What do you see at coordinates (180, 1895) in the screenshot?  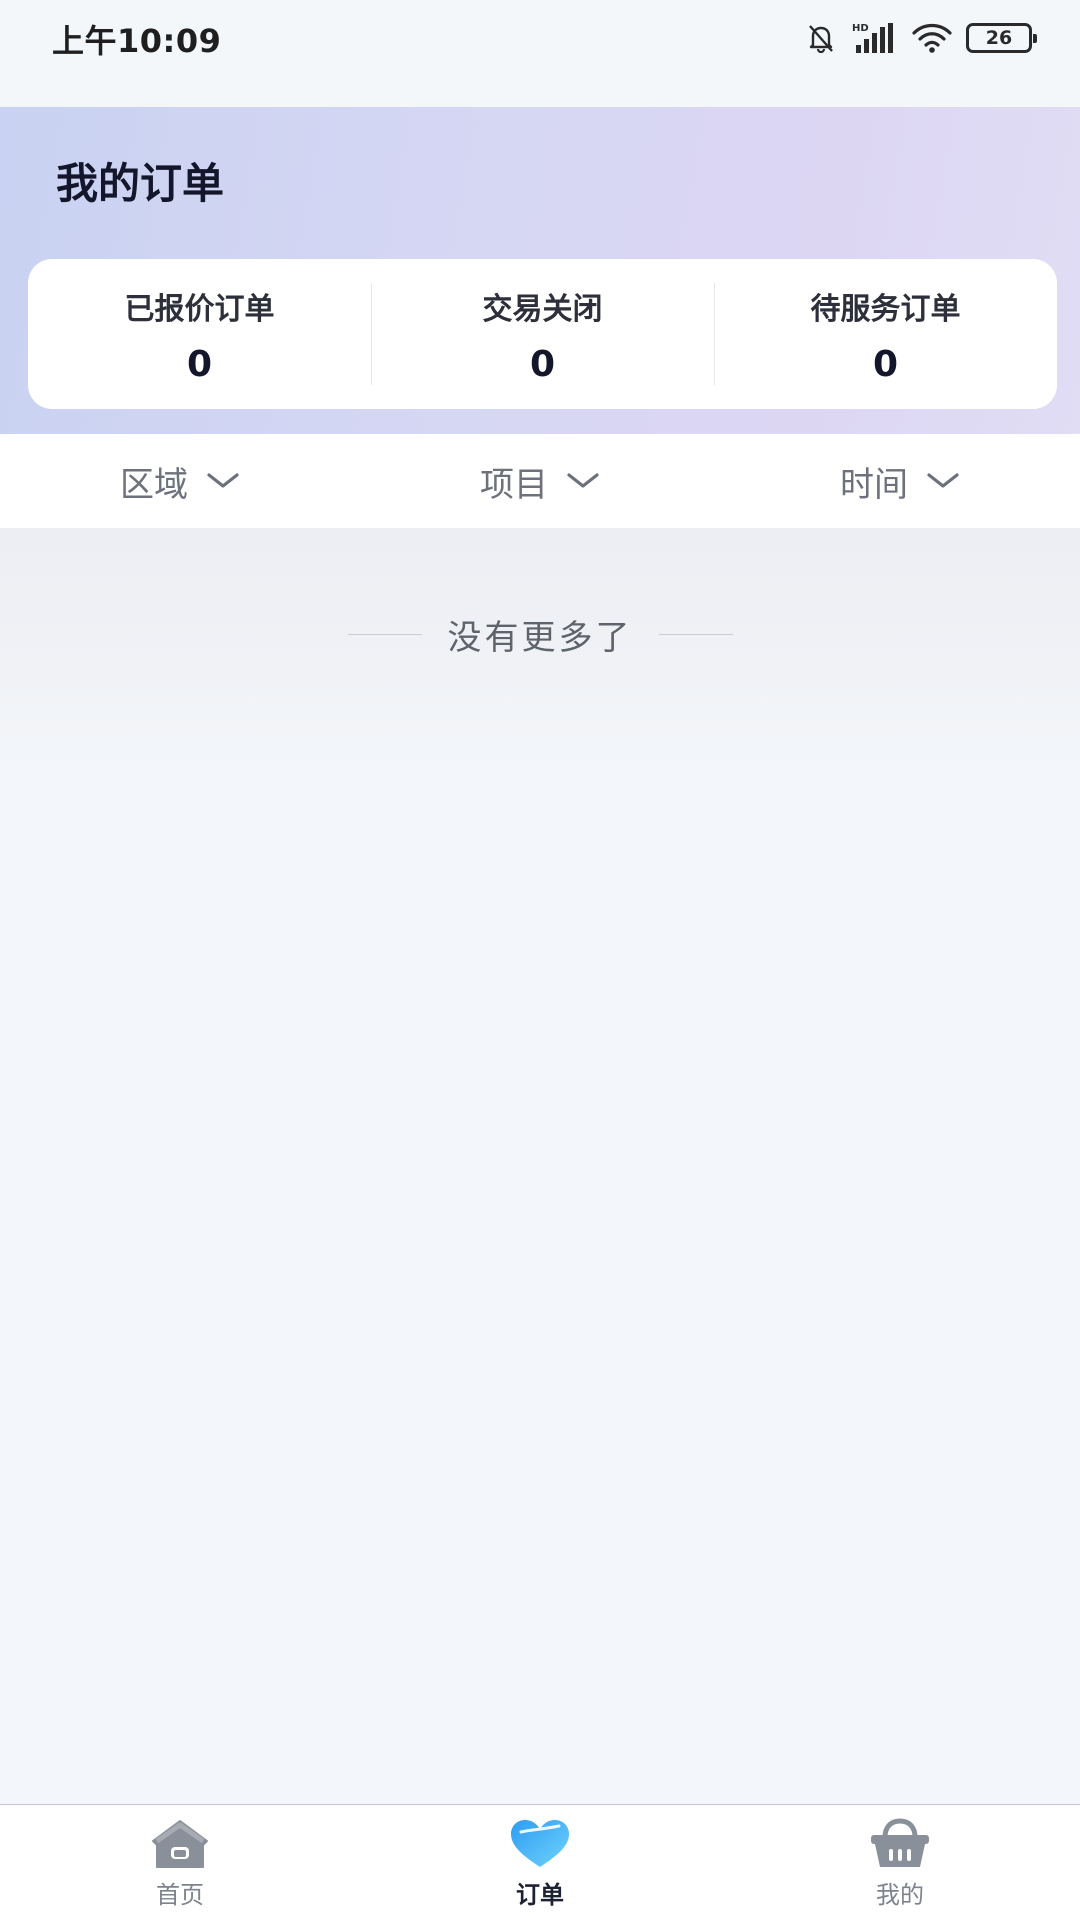 I see `nav-label: 首页` at bounding box center [180, 1895].